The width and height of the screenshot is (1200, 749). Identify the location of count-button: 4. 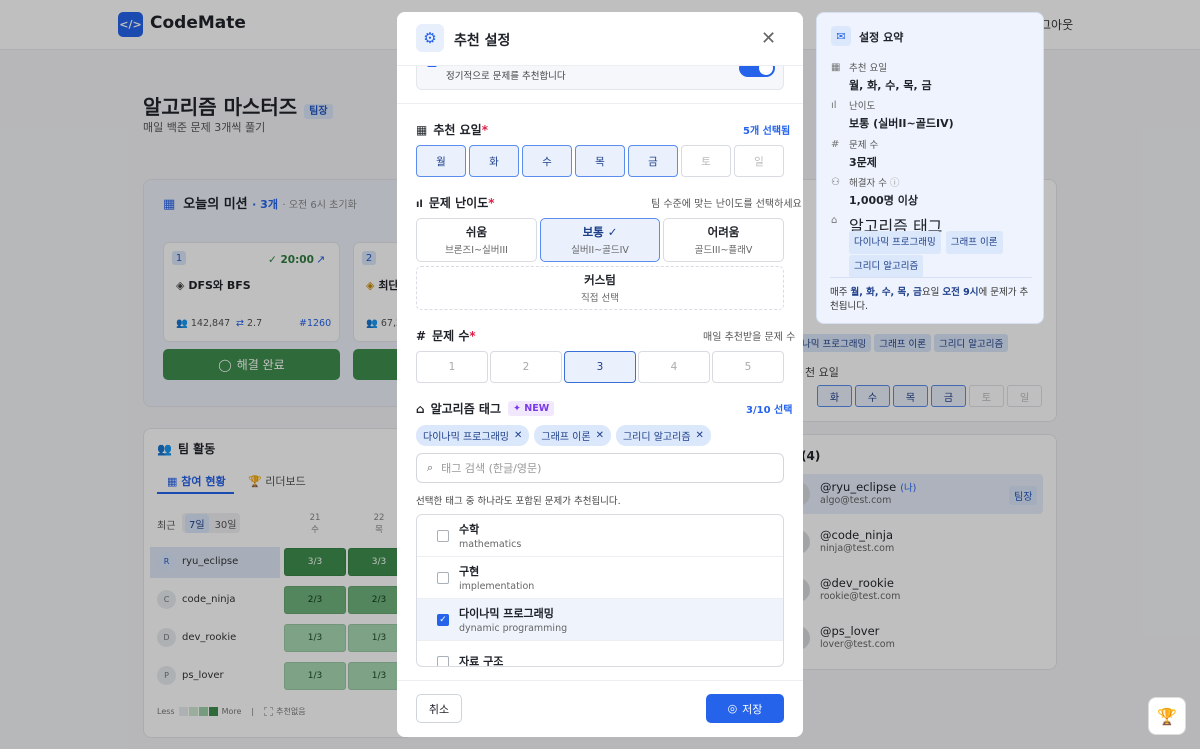
(674, 367).